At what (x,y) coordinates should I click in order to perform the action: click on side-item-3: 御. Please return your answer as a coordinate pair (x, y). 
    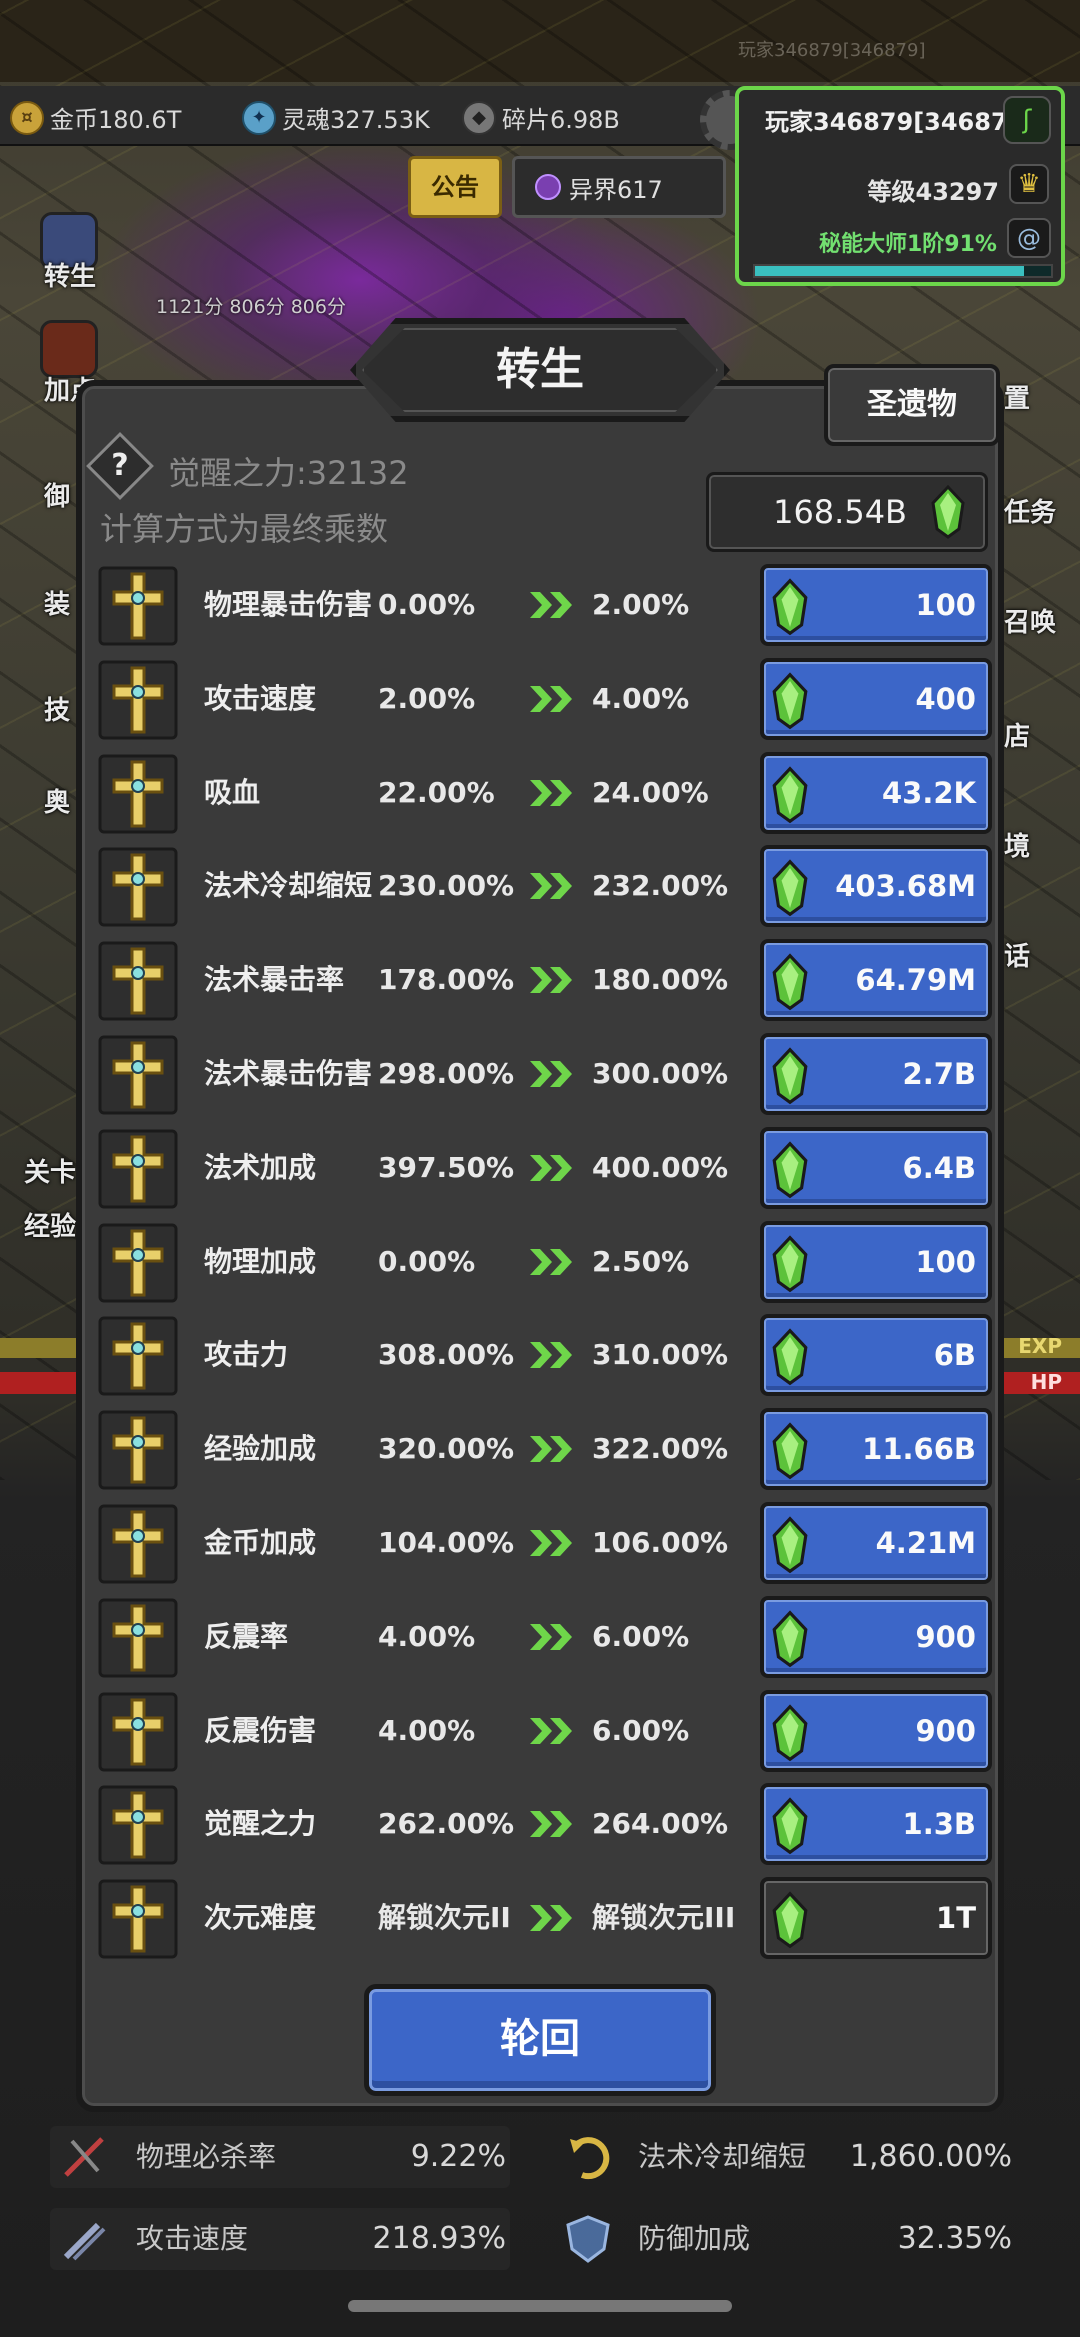
    Looking at the image, I should click on (57, 494).